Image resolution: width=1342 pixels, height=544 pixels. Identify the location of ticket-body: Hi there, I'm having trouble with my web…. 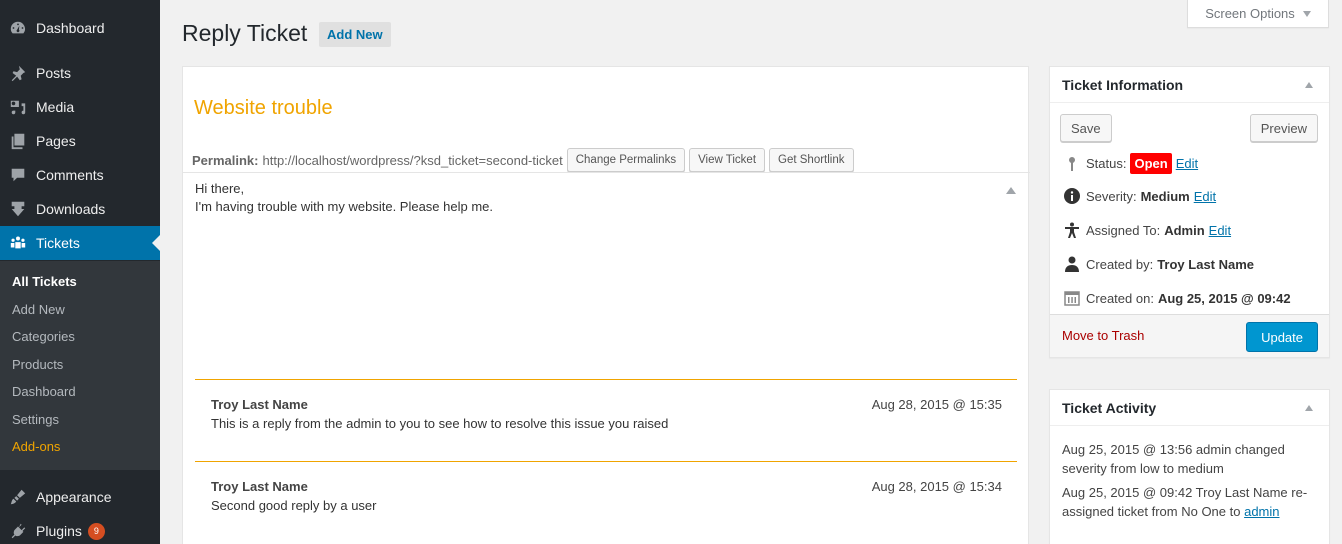
(344, 198).